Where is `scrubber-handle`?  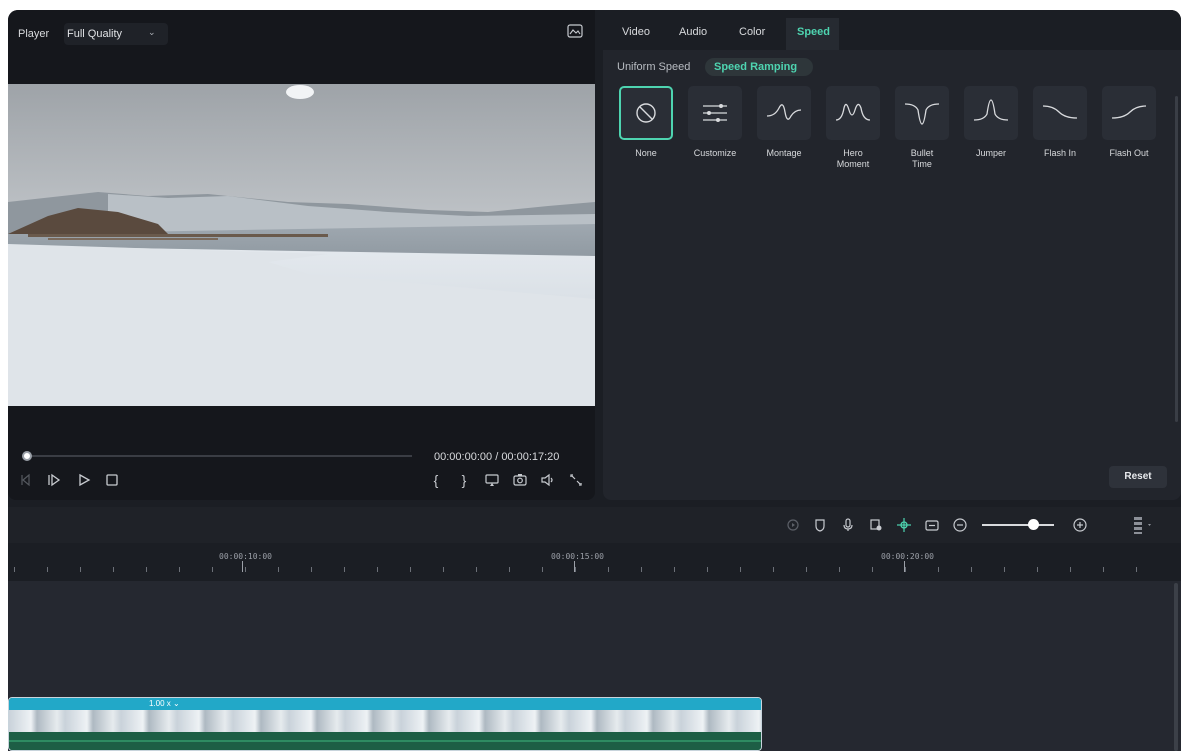 scrubber-handle is located at coordinates (27, 456).